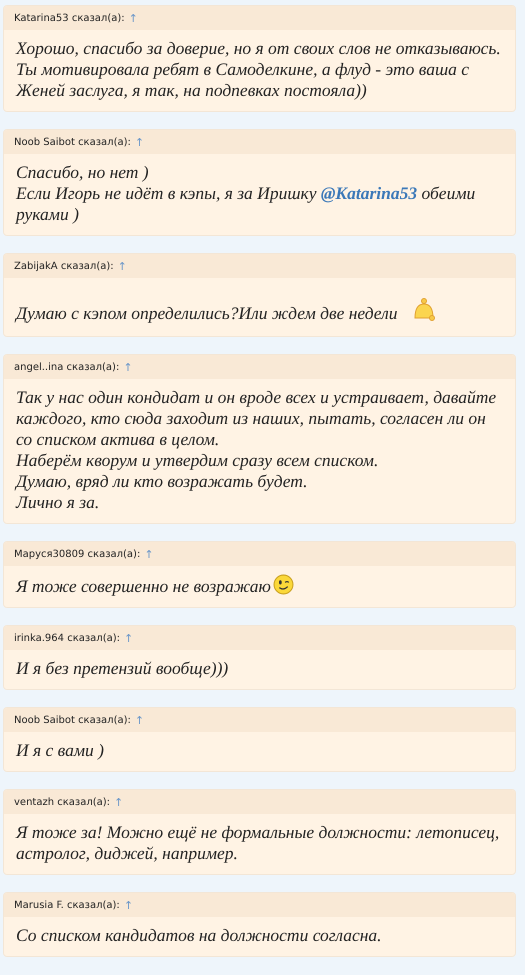 This screenshot has height=975, width=525. Describe the element at coordinates (67, 367) in the screenshot. I see `quote-author: angel..ina сказал(а):` at that location.